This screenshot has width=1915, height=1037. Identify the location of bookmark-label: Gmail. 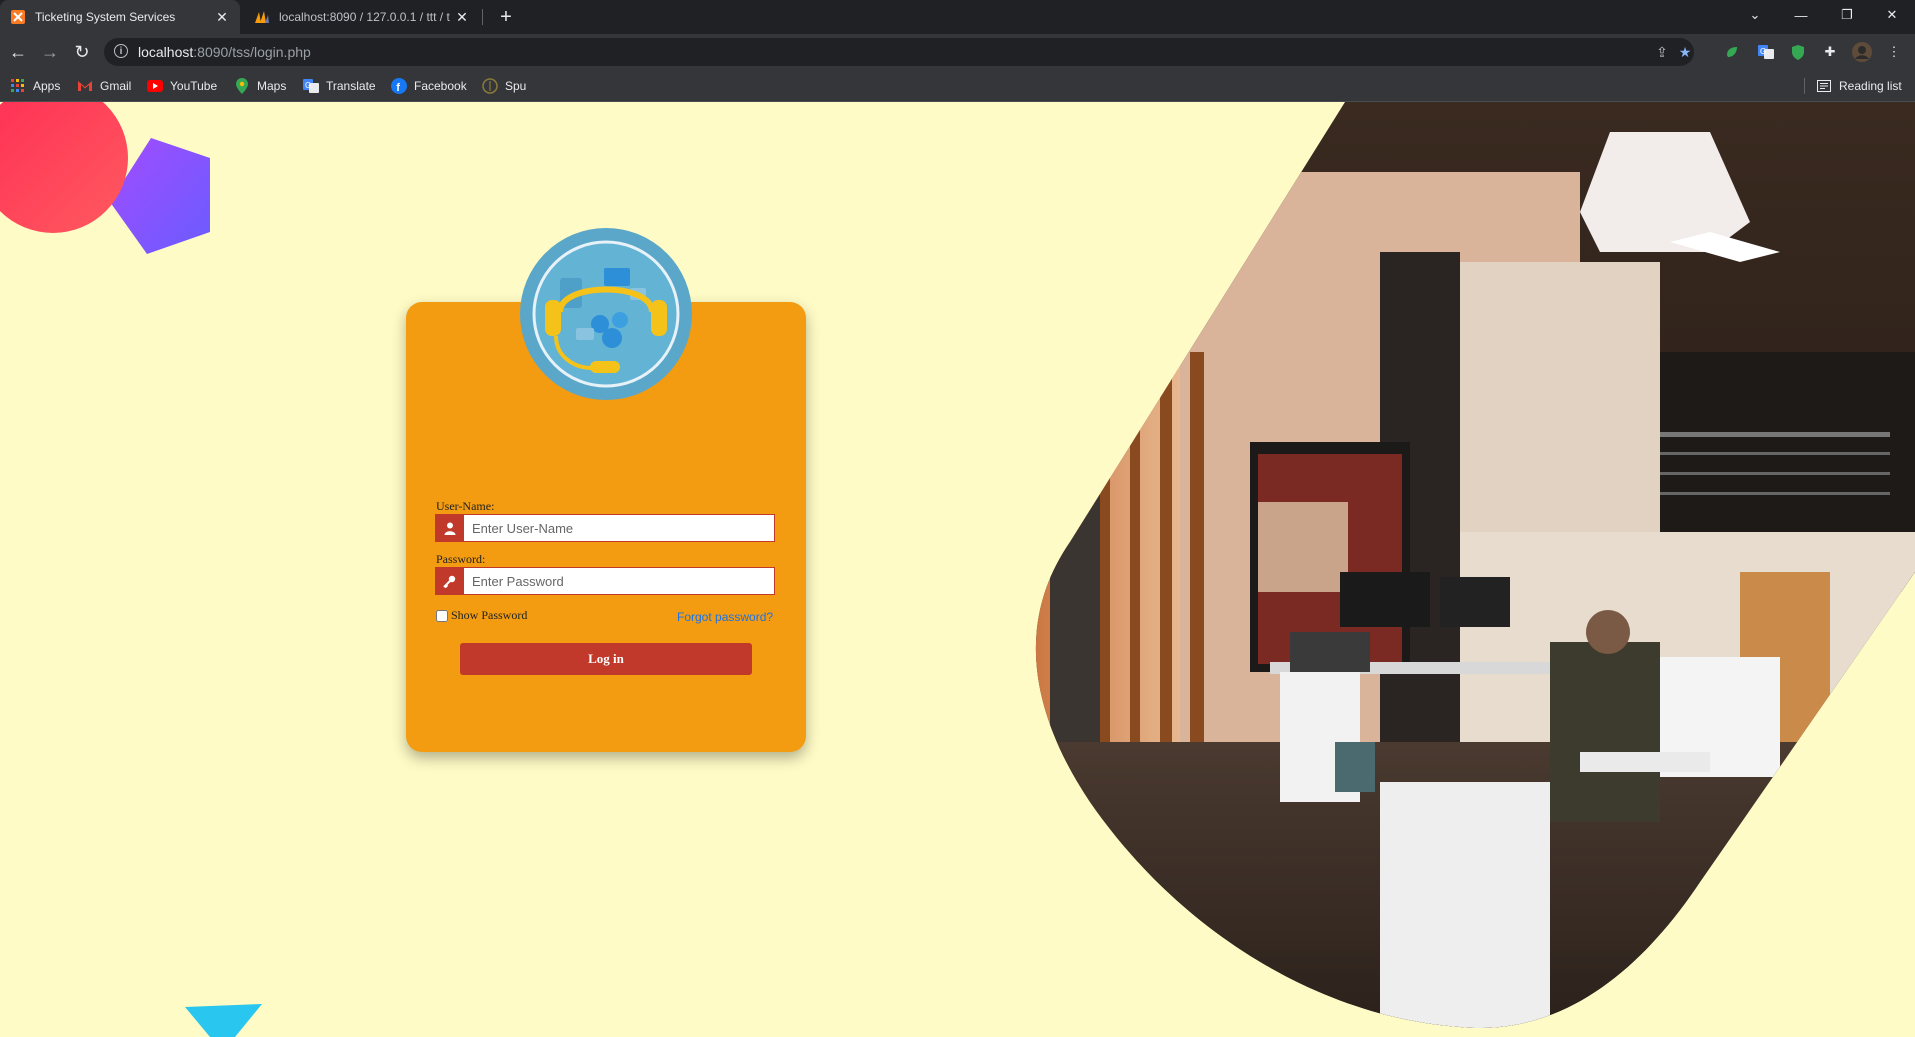
(116, 86).